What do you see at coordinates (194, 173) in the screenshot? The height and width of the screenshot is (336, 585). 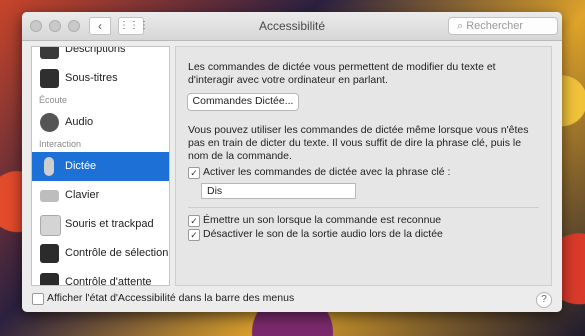 I see `phrase-checkbox: ✓` at bounding box center [194, 173].